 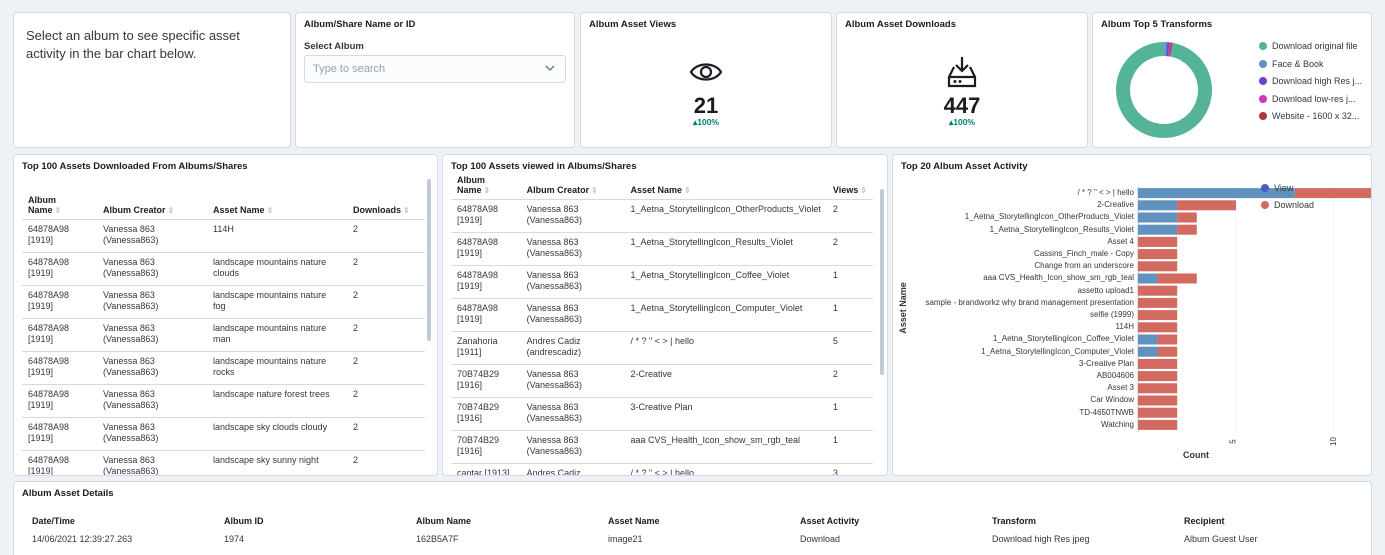 I want to click on x-axis-label: Count, so click(x=1196, y=455).